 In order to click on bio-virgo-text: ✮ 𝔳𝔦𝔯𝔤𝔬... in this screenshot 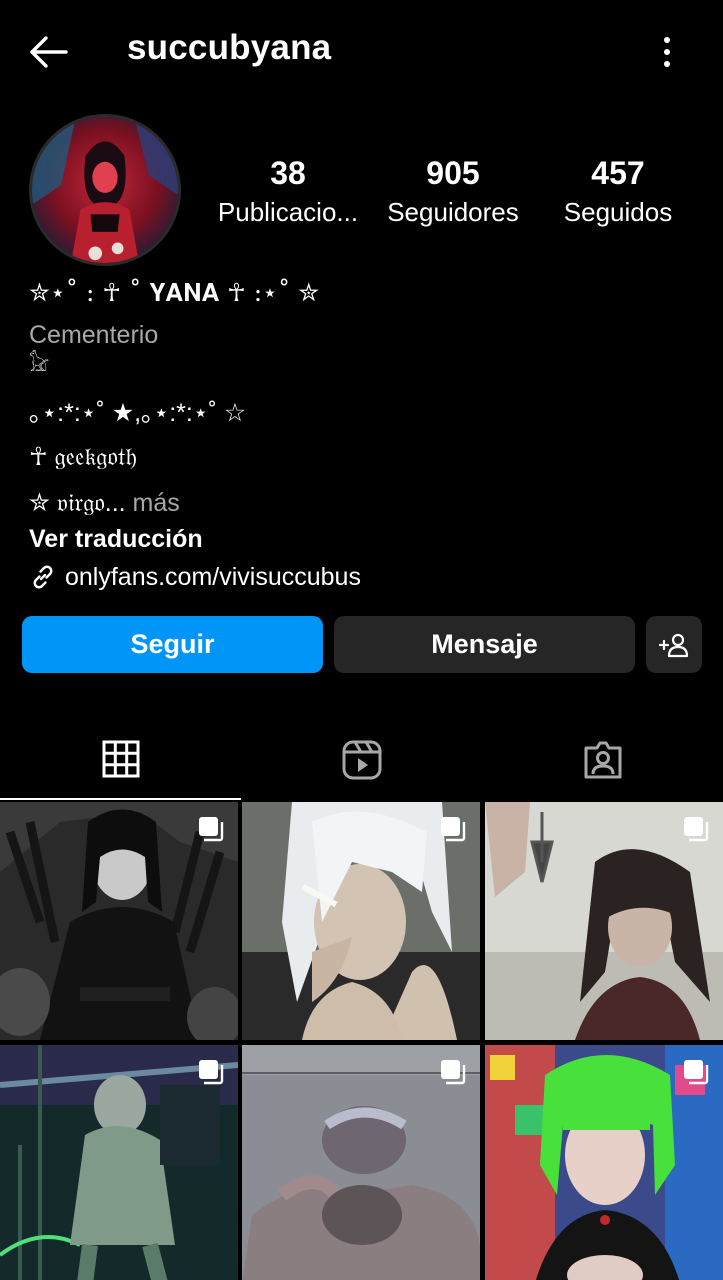, I will do `click(77, 503)`.